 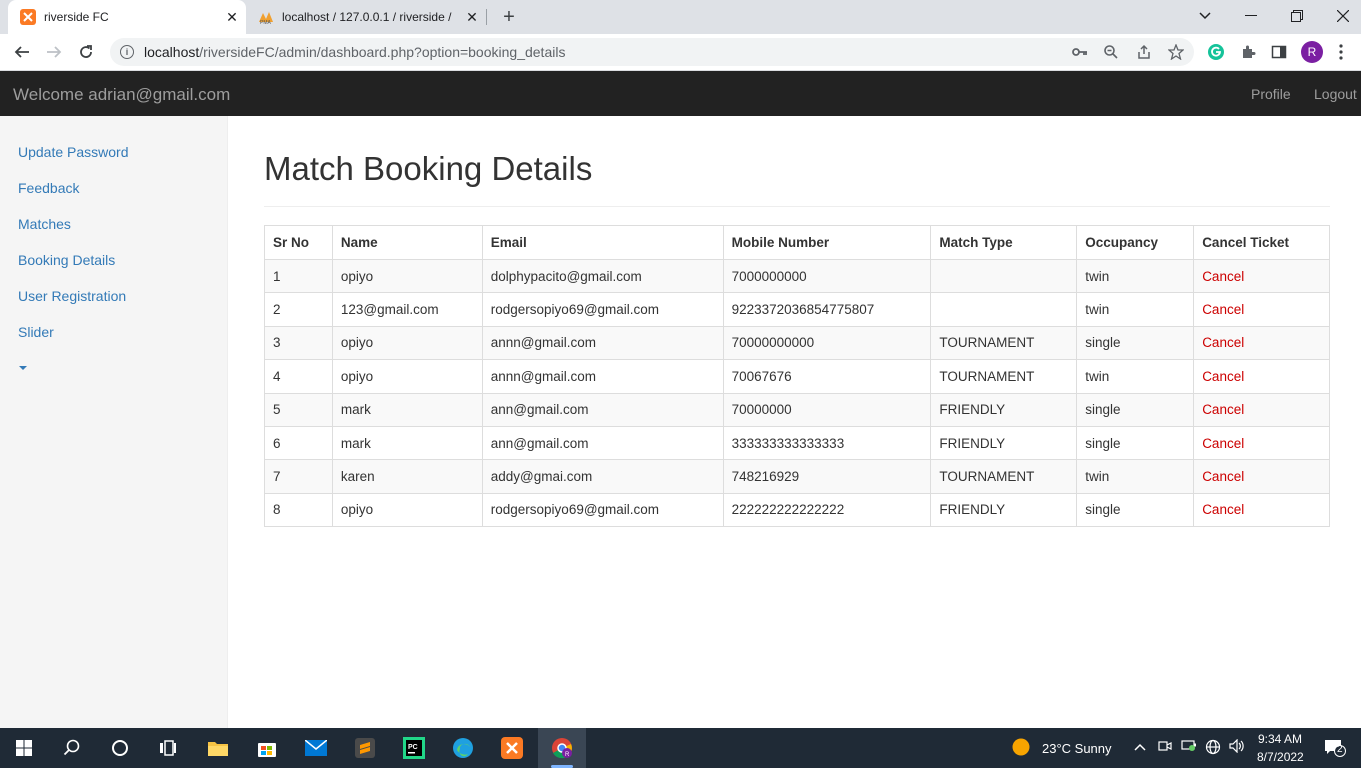 What do you see at coordinates (509, 17) in the screenshot?
I see `new-tab-plus-icon: +` at bounding box center [509, 17].